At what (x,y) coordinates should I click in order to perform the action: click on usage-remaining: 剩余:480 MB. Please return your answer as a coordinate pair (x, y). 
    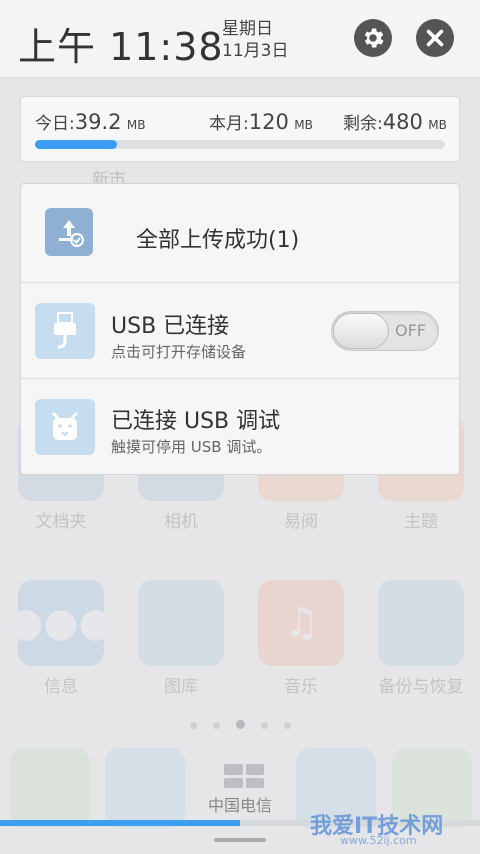
    Looking at the image, I should click on (395, 122).